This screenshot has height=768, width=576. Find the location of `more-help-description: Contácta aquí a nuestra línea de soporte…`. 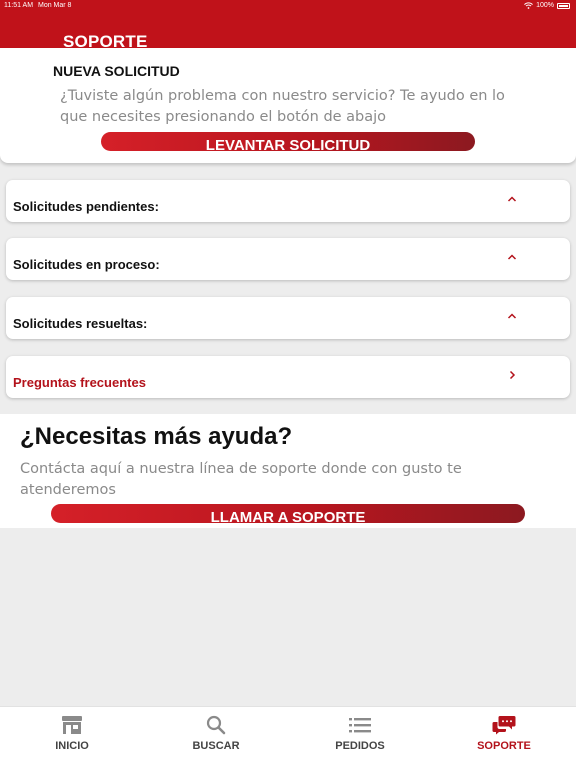

more-help-description: Contácta aquí a nuestra línea de soporte… is located at coordinates (241, 479).